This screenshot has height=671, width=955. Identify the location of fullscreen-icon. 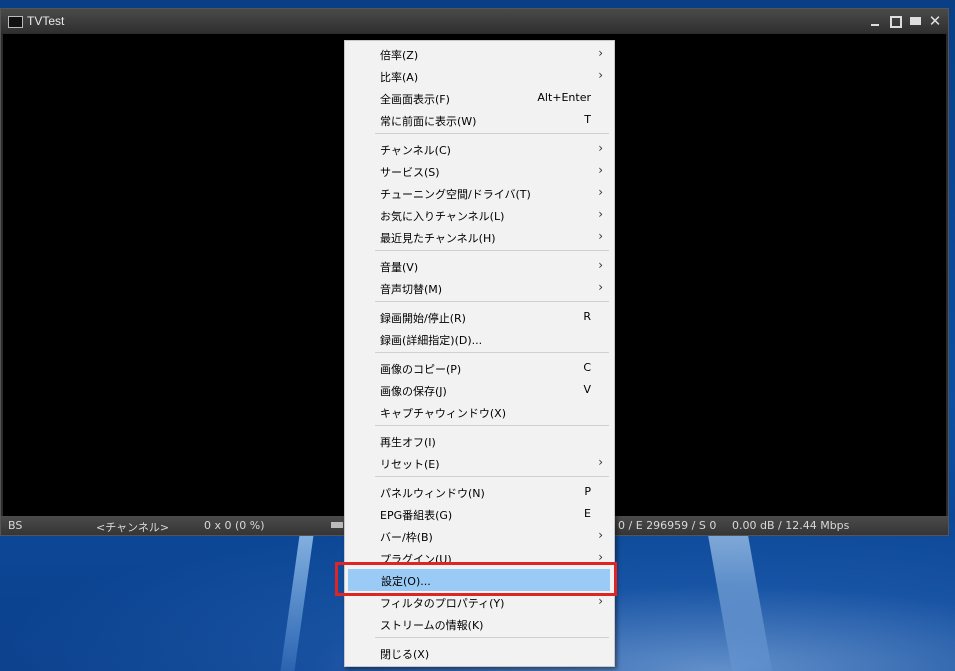
(915, 21).